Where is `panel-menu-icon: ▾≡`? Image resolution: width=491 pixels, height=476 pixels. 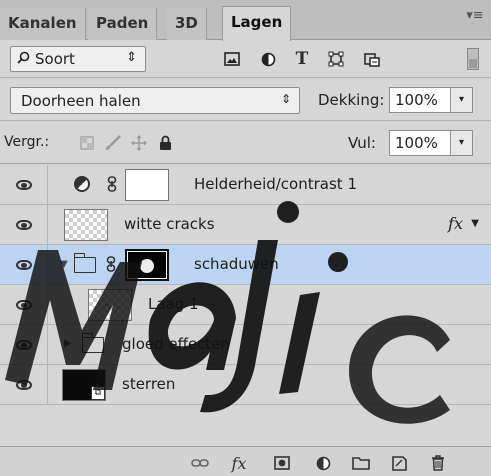 panel-menu-icon: ▾≡ is located at coordinates (475, 17).